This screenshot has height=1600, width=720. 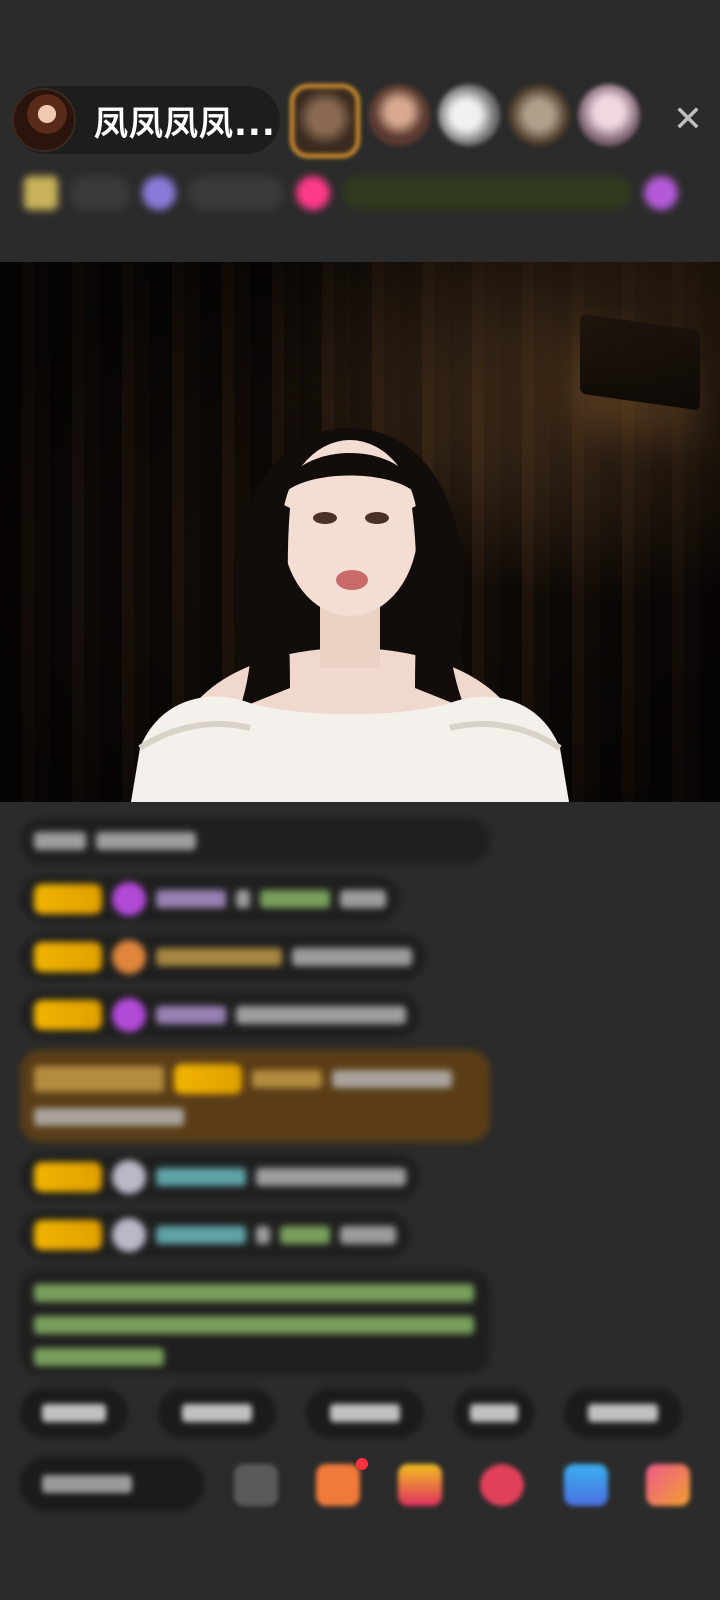 I want to click on ranking-ticker, so click(x=360, y=193).